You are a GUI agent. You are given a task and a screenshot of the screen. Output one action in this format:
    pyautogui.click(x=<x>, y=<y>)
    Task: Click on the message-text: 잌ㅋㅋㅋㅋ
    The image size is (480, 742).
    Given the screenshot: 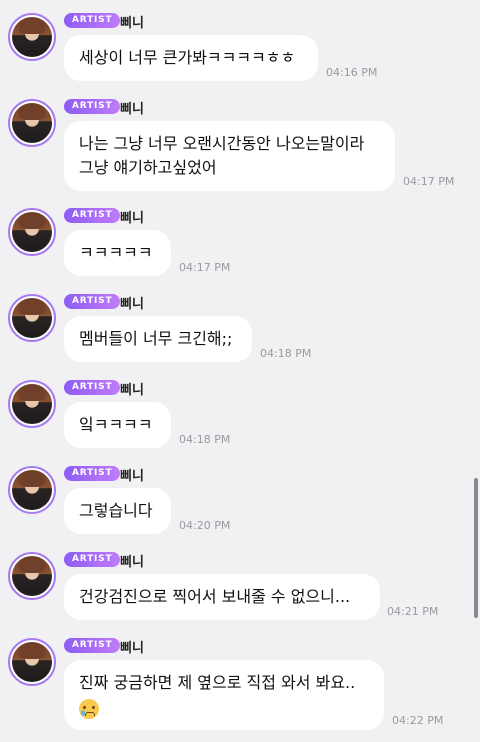 What is the action you would take?
    pyautogui.click(x=116, y=424)
    